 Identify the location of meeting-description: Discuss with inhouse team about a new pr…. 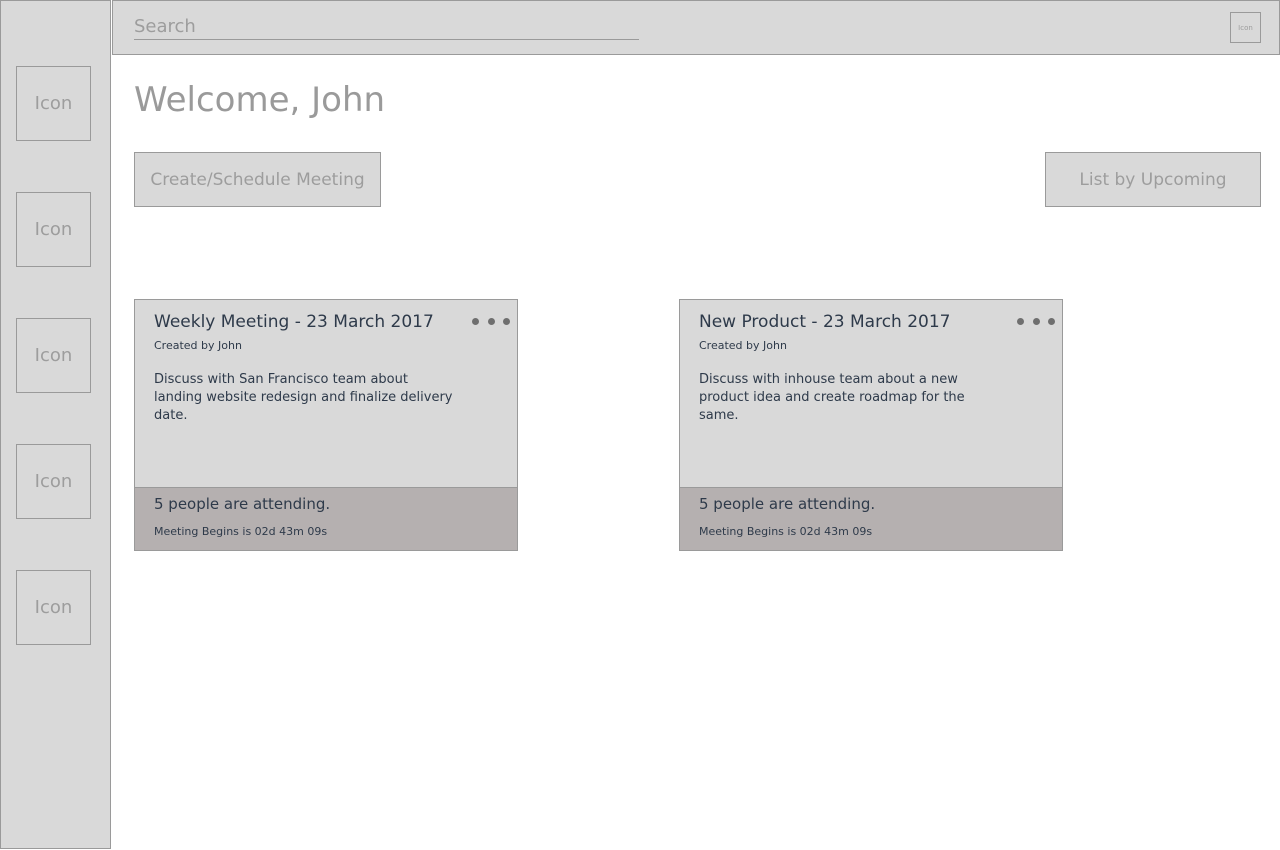
(832, 397).